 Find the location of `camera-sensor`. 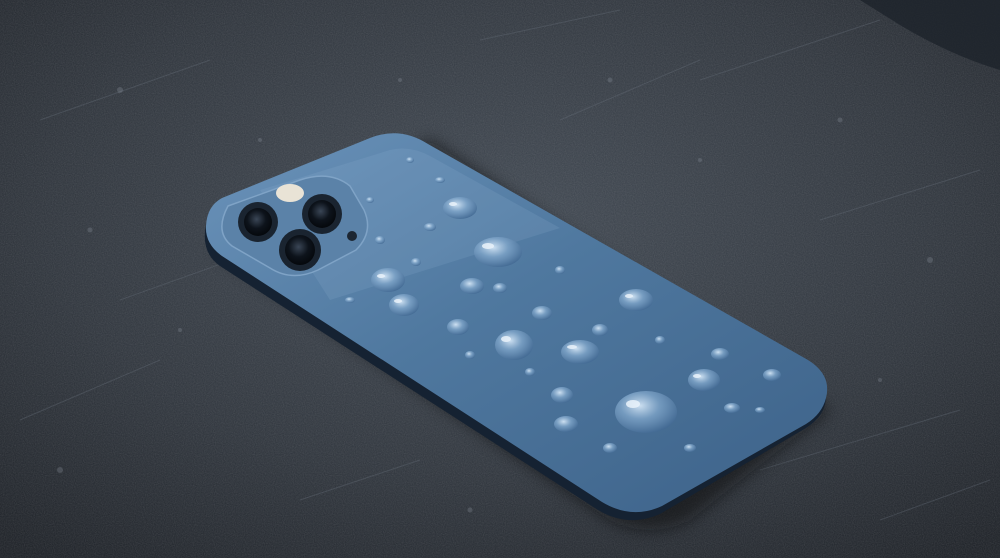

camera-sensor is located at coordinates (352, 236).